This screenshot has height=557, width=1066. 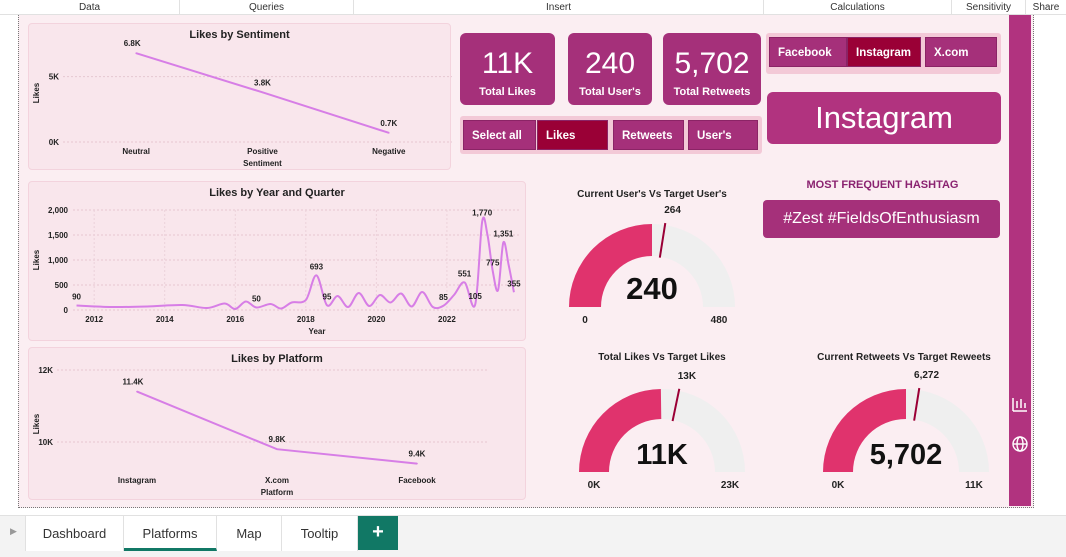 I want to click on kpi-label: Total Likes, so click(x=507, y=92).